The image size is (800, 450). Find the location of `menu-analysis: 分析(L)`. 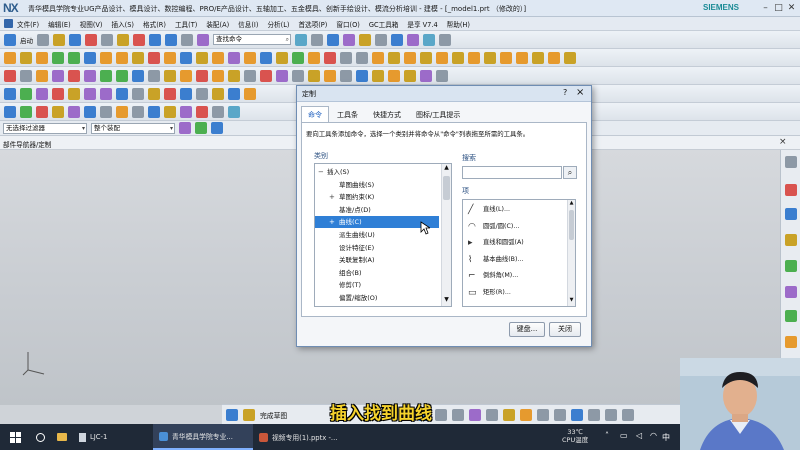

menu-analysis: 分析(L) is located at coordinates (278, 24).